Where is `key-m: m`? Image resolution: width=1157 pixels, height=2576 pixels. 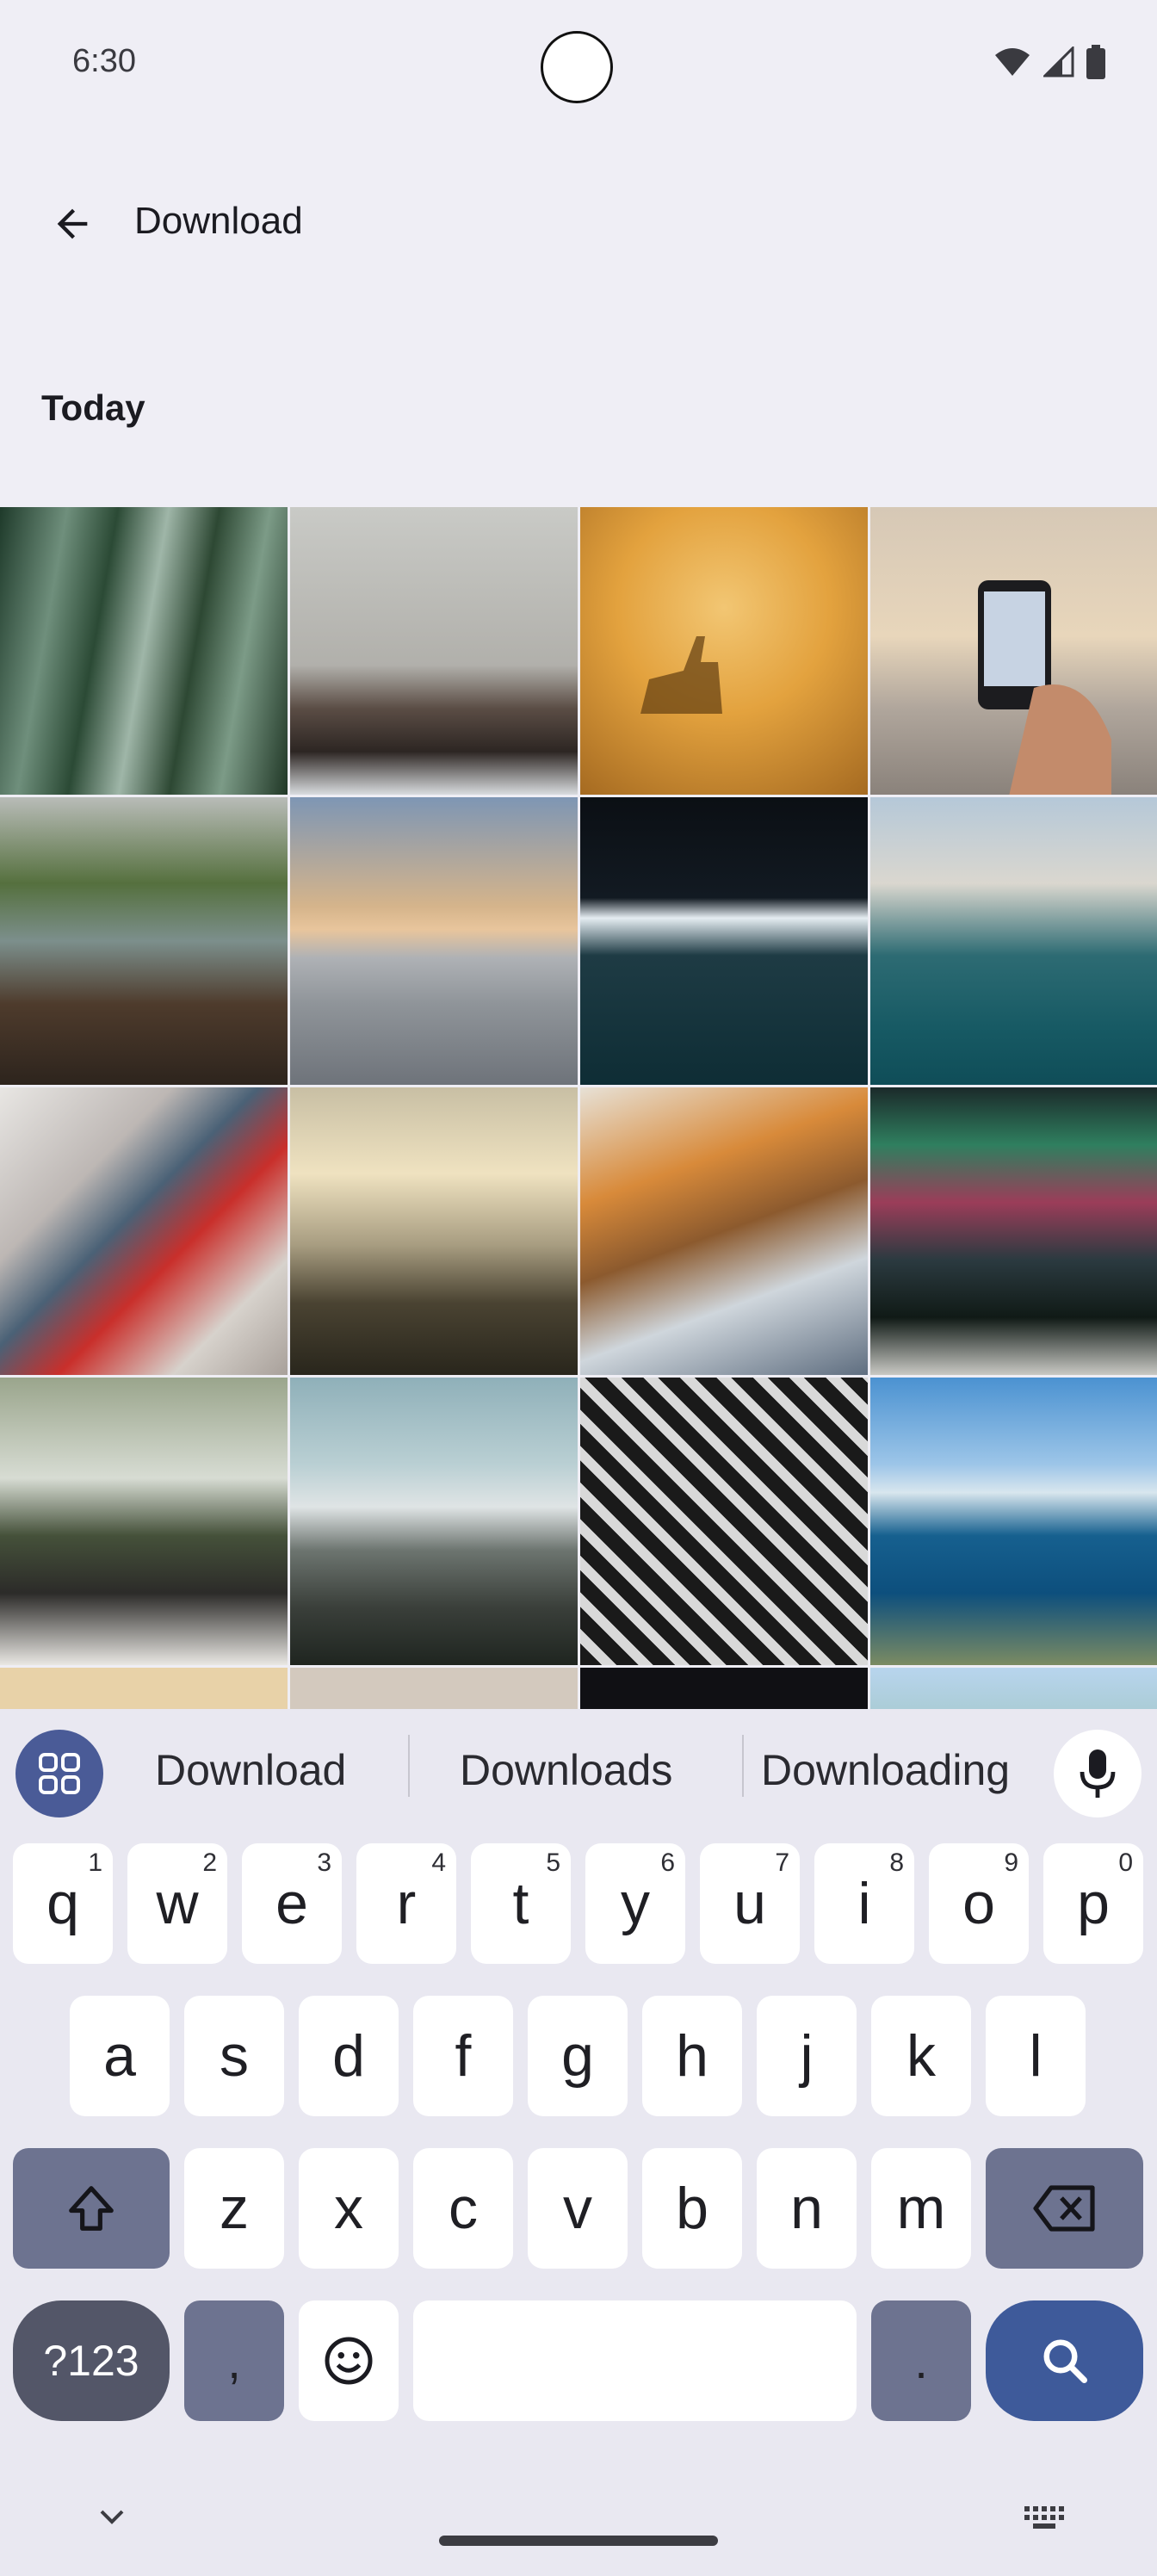 key-m: m is located at coordinates (921, 2208).